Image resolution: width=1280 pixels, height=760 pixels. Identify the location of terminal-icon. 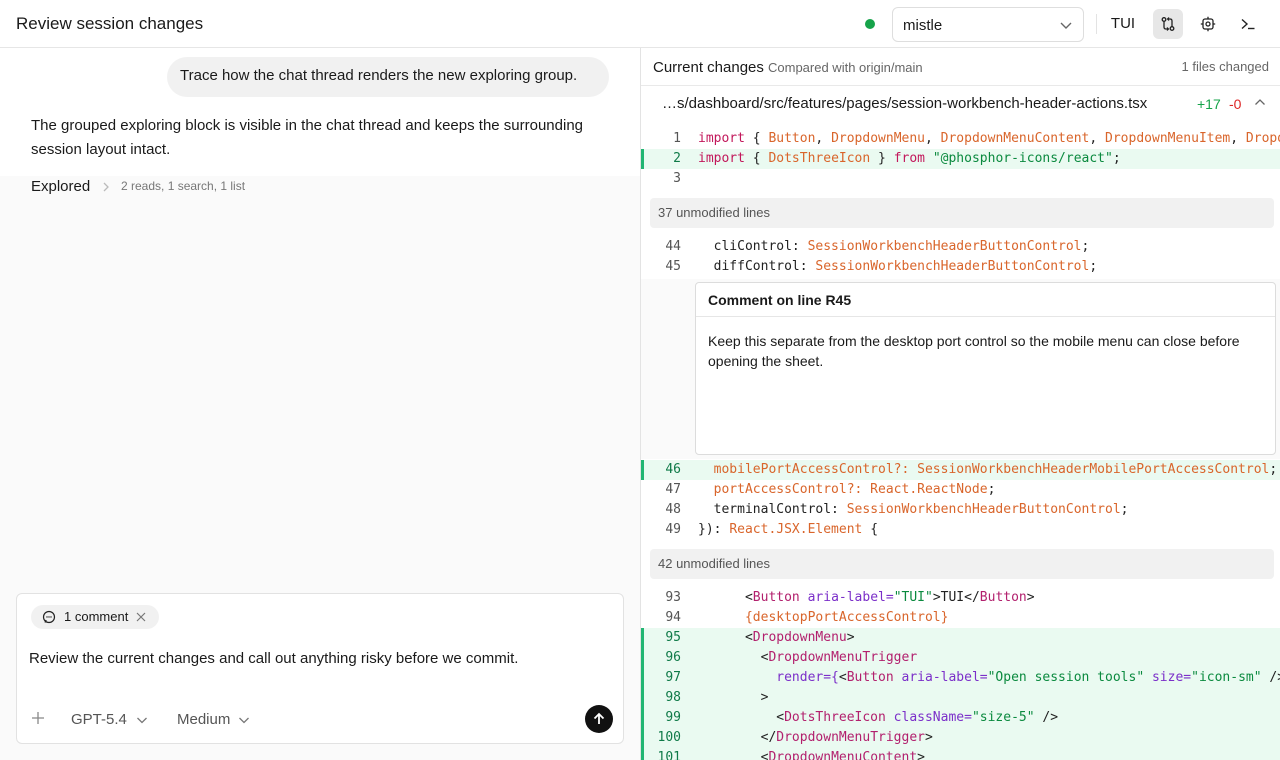
(1248, 24).